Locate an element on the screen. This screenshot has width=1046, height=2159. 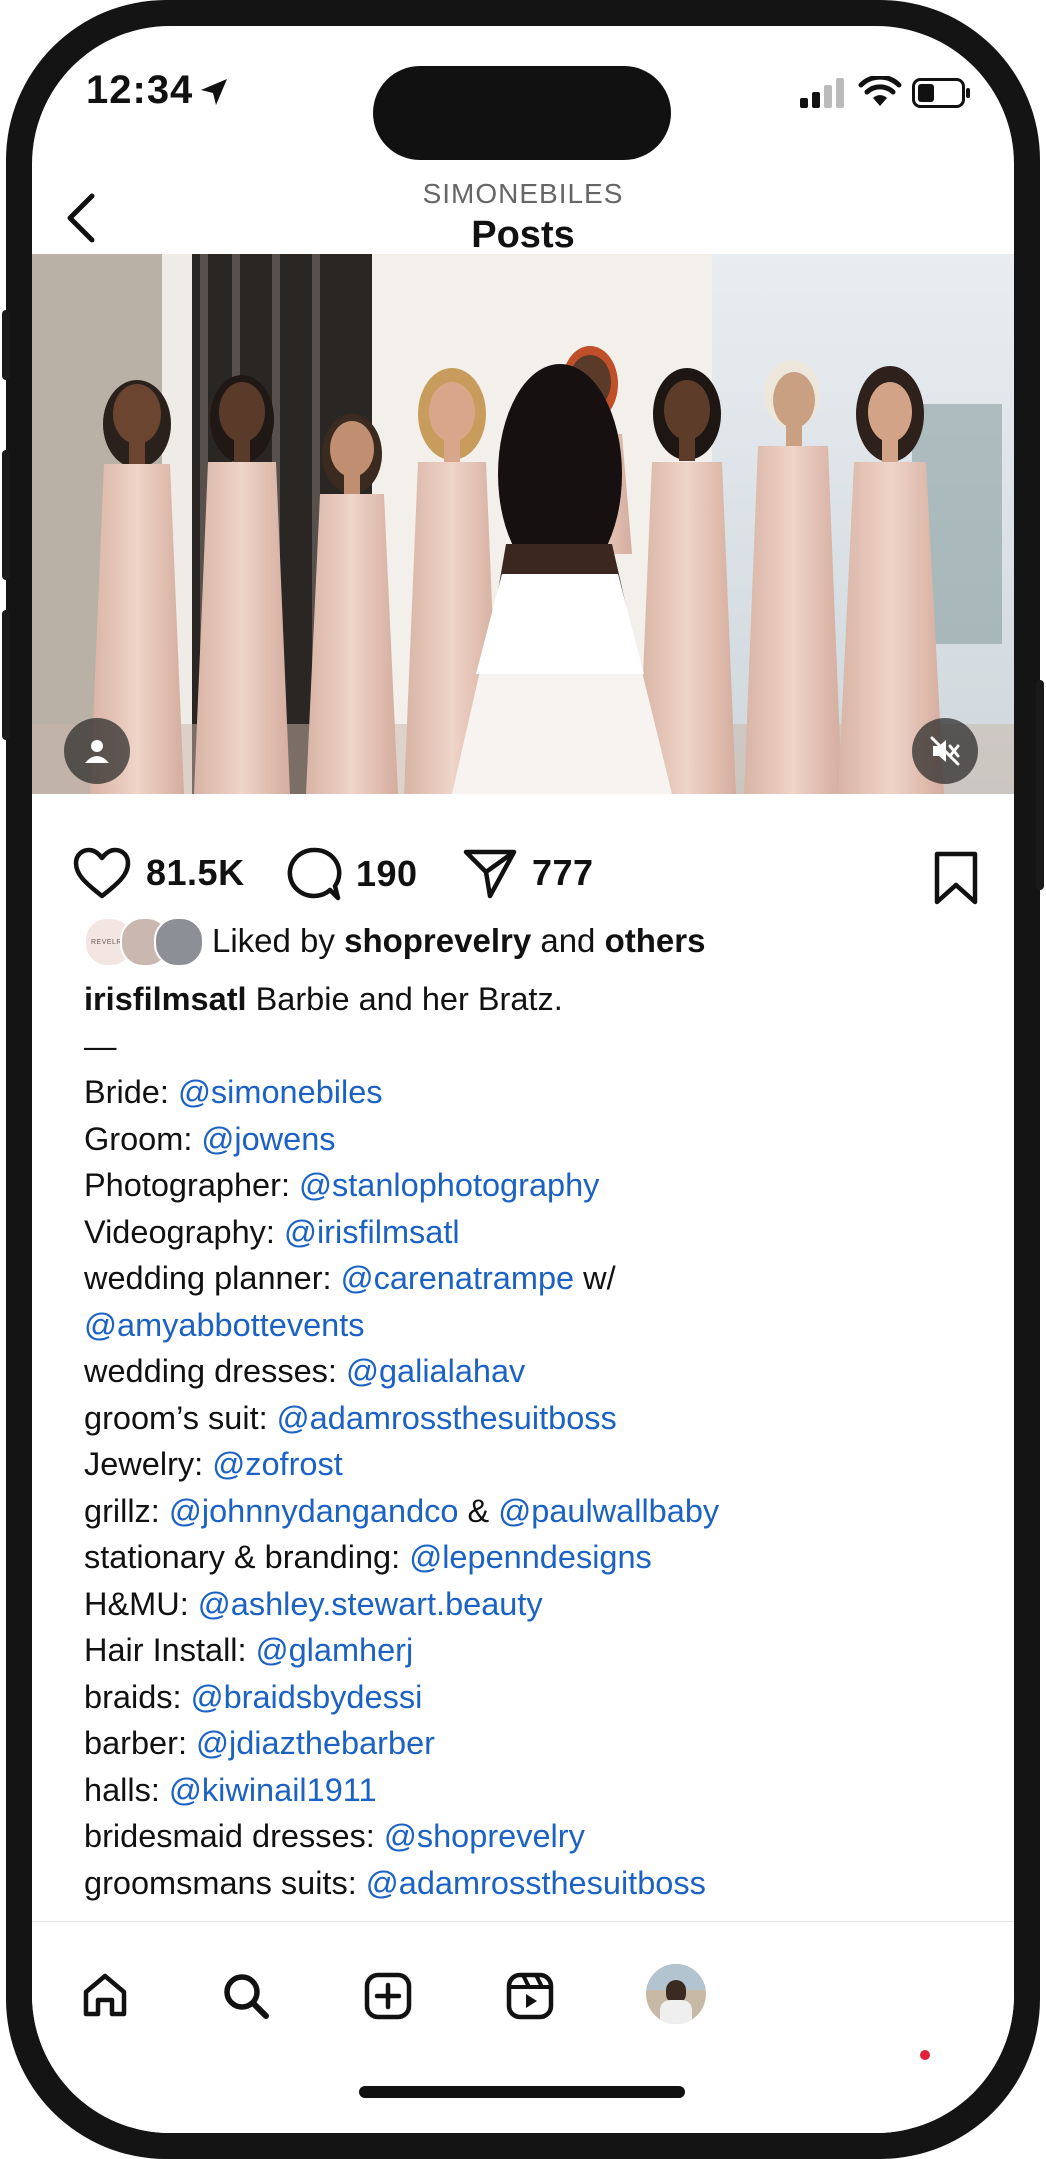
volume-up-button is located at coordinates (6, 515).